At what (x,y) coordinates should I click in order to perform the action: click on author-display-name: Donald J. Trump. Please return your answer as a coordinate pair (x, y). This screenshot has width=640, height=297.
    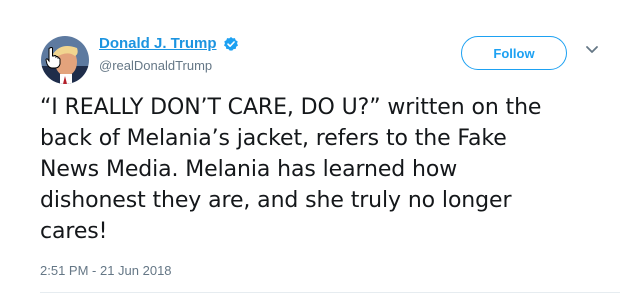
    Looking at the image, I should click on (158, 43).